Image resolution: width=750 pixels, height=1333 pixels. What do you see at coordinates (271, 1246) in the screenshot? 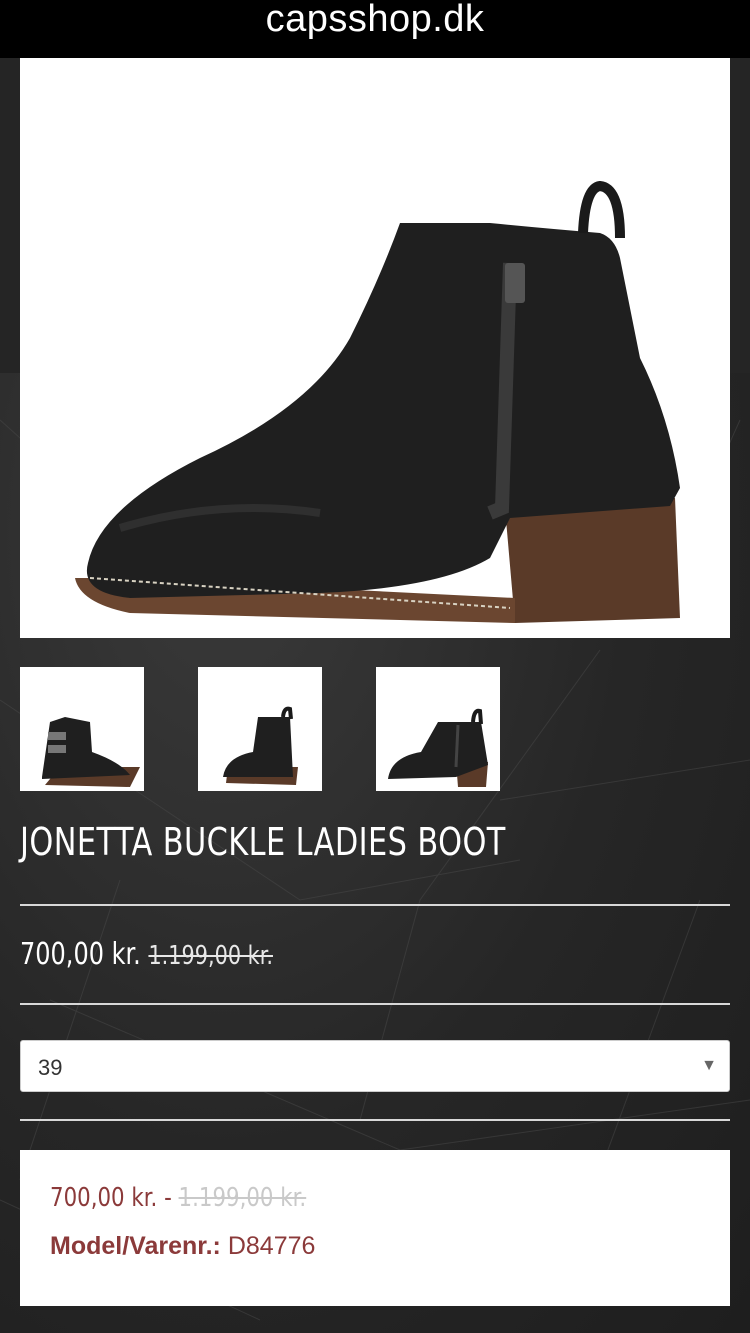
I see `model-value: D84776` at bounding box center [271, 1246].